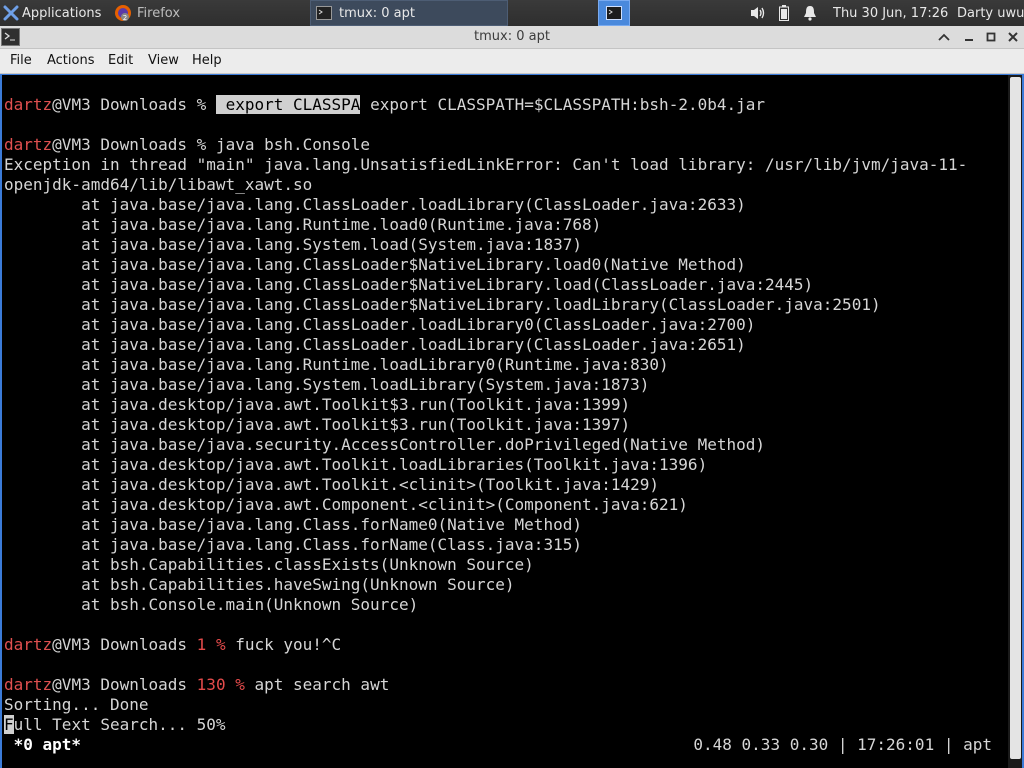  What do you see at coordinates (842, 744) in the screenshot?
I see `tmux-status-right: 0.48 0.33 0.30 | 17:26:01 | apt` at bounding box center [842, 744].